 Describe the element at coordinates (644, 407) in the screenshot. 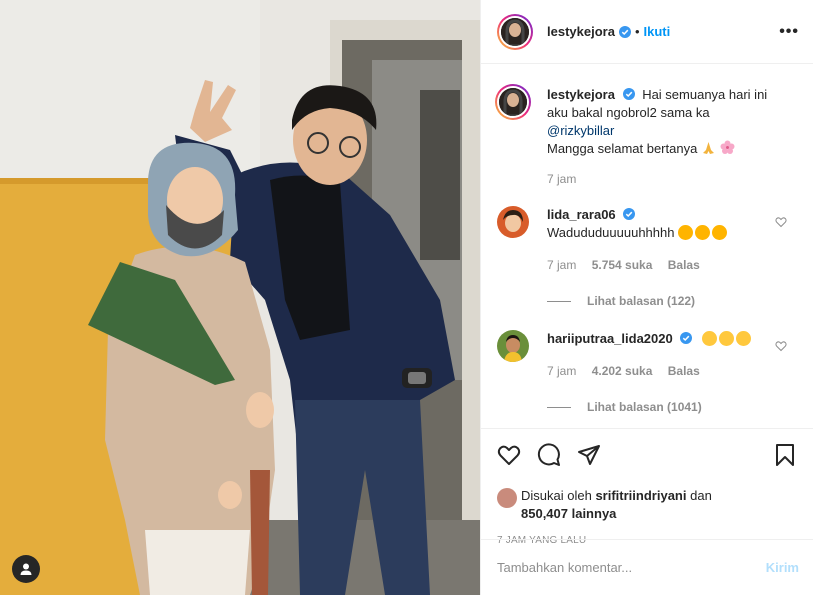

I see `view-replies-label: Lihat balasan (1041)` at that location.